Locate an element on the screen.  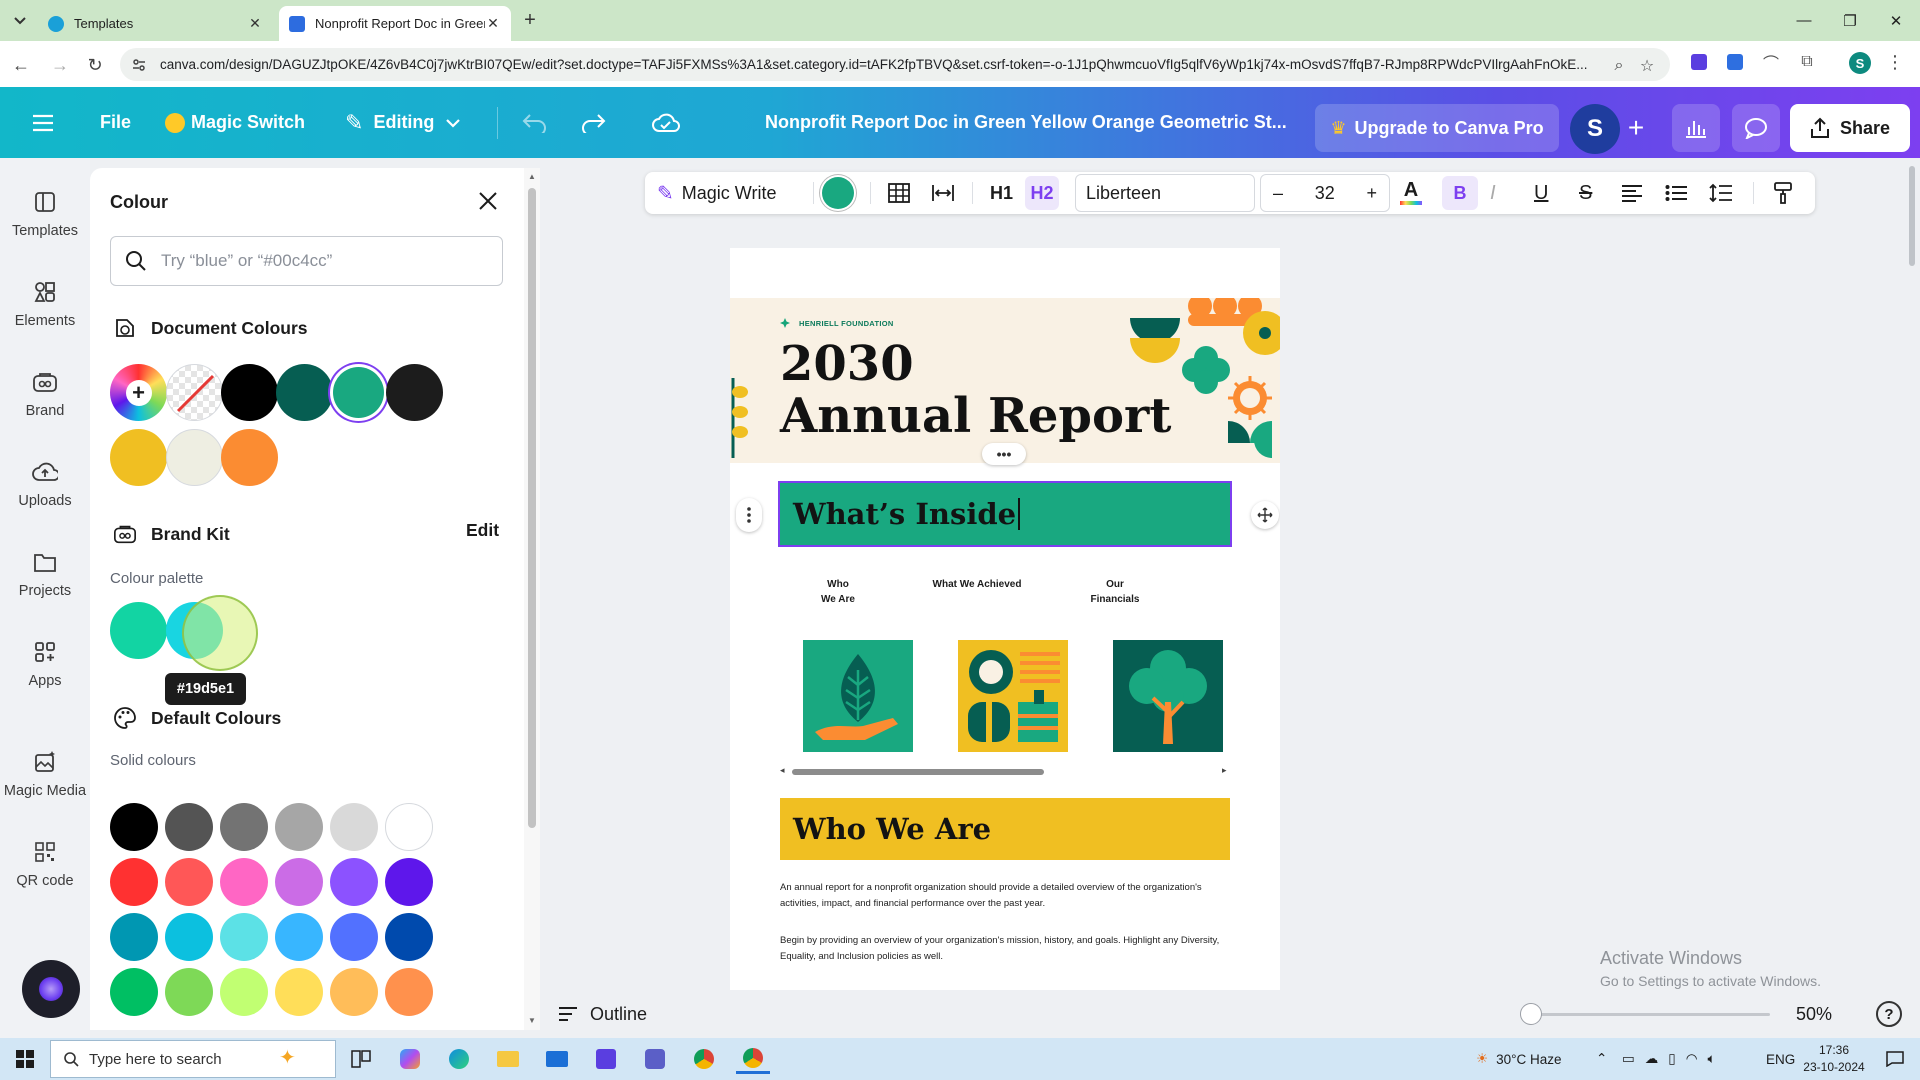
share-button: Share is located at coordinates (1850, 128).